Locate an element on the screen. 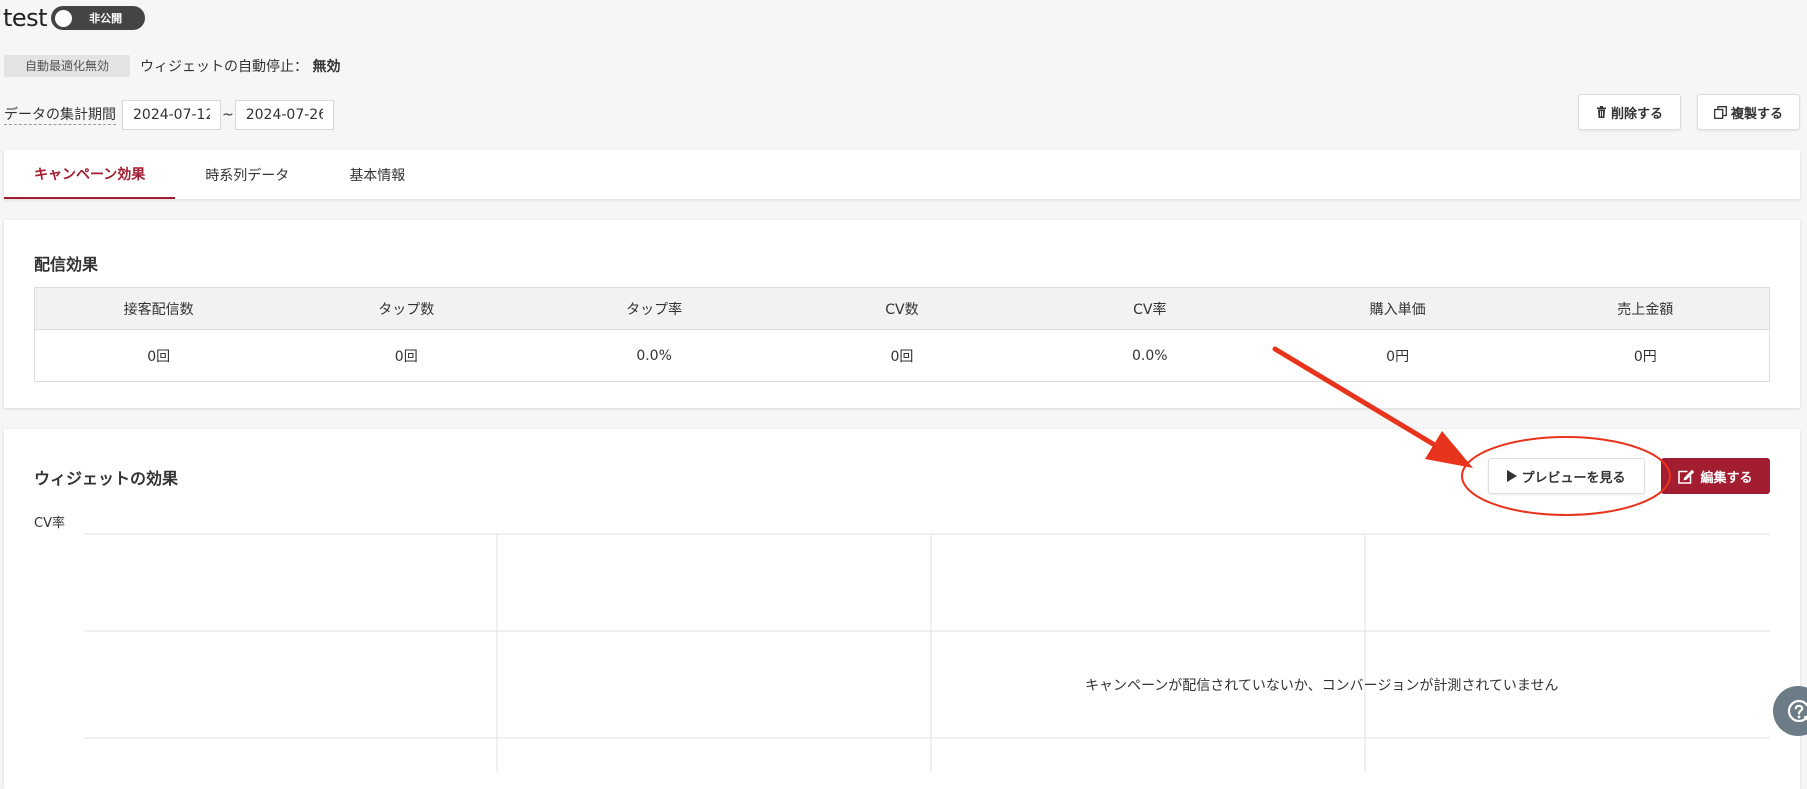  period-label: データの集計期間 is located at coordinates (60, 115).